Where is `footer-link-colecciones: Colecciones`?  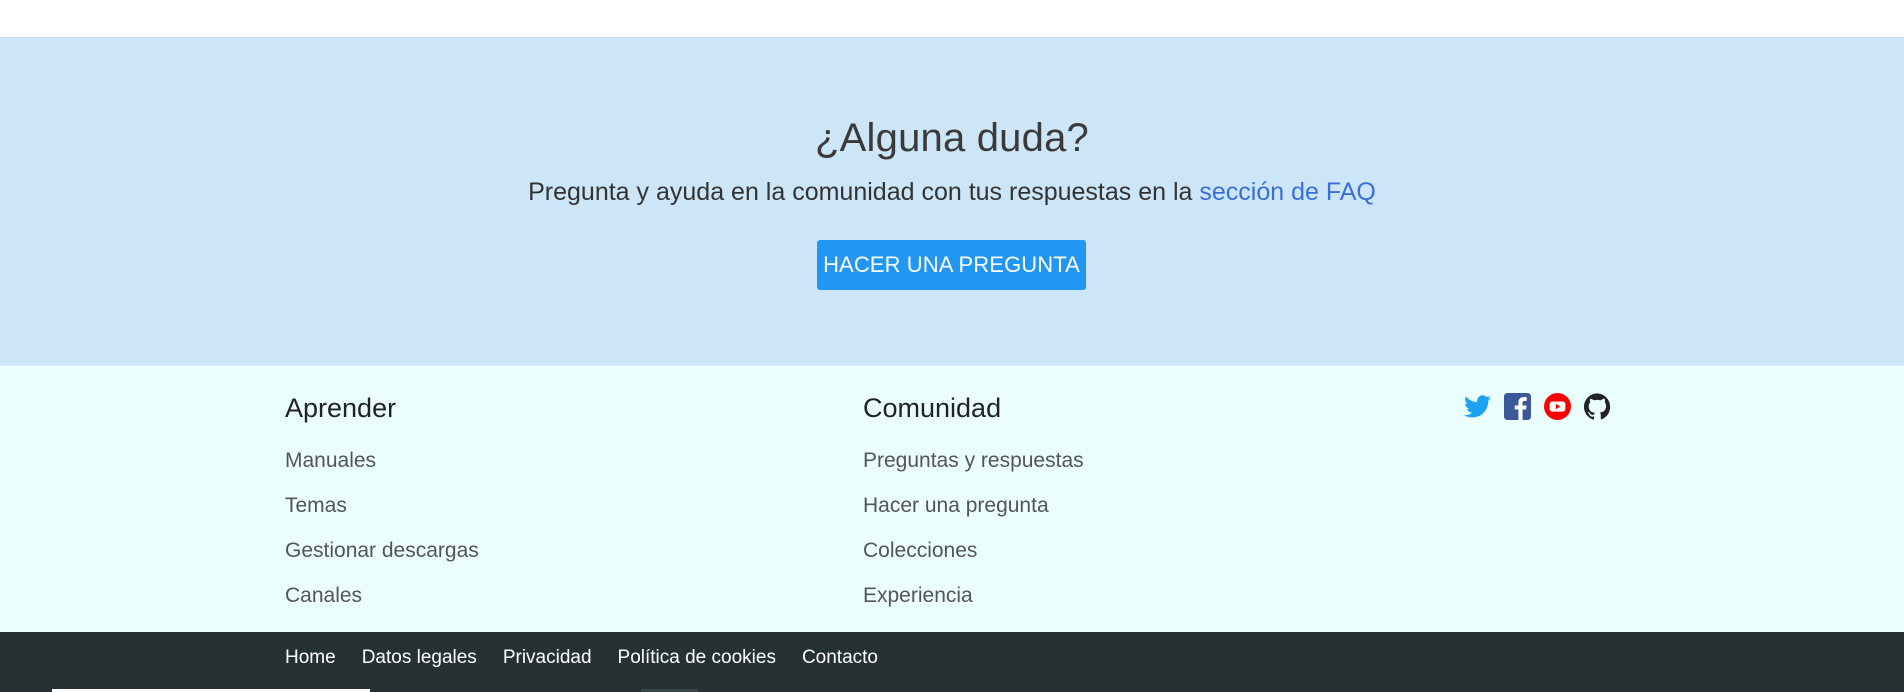 footer-link-colecciones: Colecciones is located at coordinates (973, 550).